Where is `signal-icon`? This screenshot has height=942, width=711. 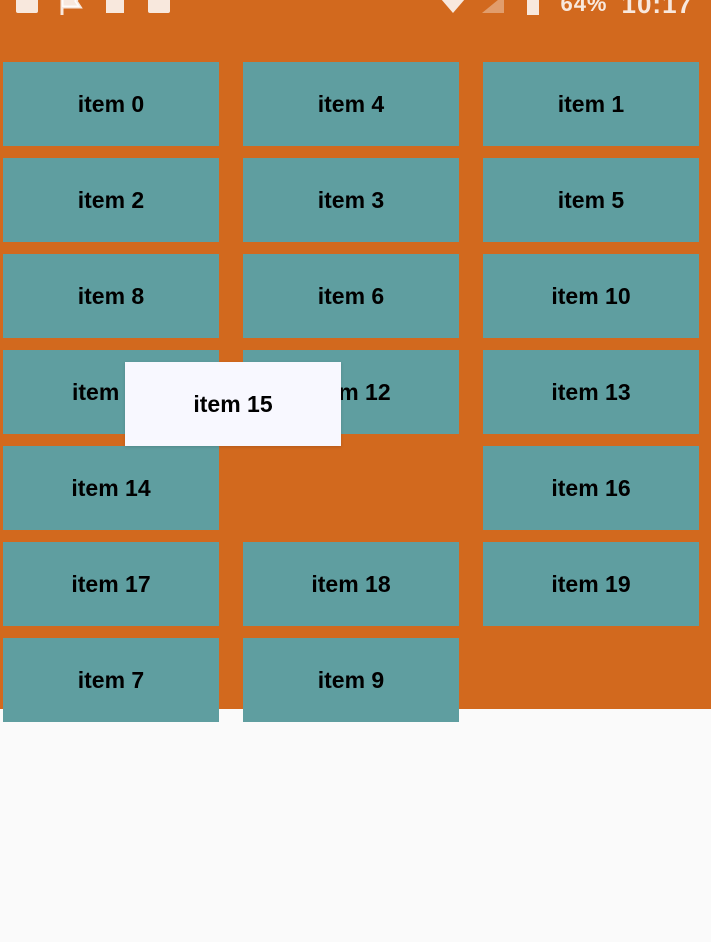 signal-icon is located at coordinates (493, 6).